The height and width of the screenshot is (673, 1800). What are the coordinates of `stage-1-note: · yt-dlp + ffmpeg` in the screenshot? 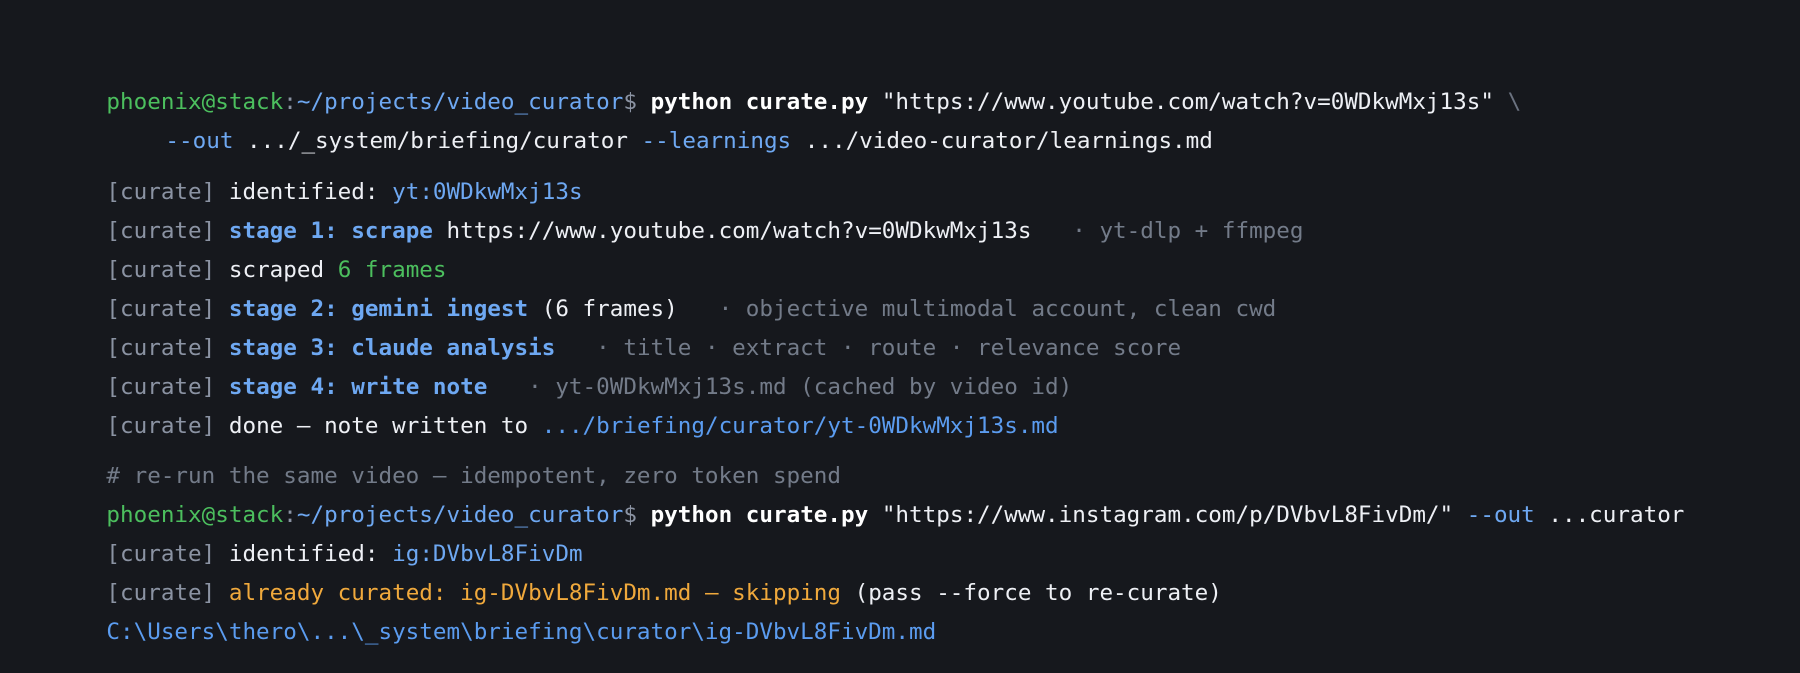 It's located at (1188, 231).